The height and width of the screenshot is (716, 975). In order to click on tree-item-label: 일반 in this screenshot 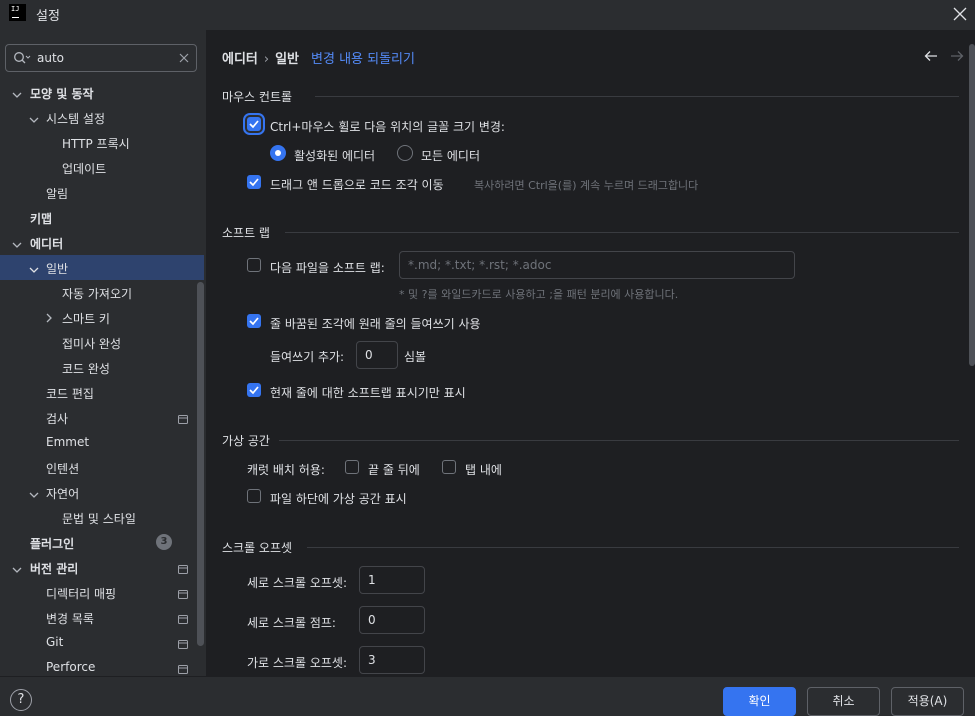, I will do `click(57, 269)`.